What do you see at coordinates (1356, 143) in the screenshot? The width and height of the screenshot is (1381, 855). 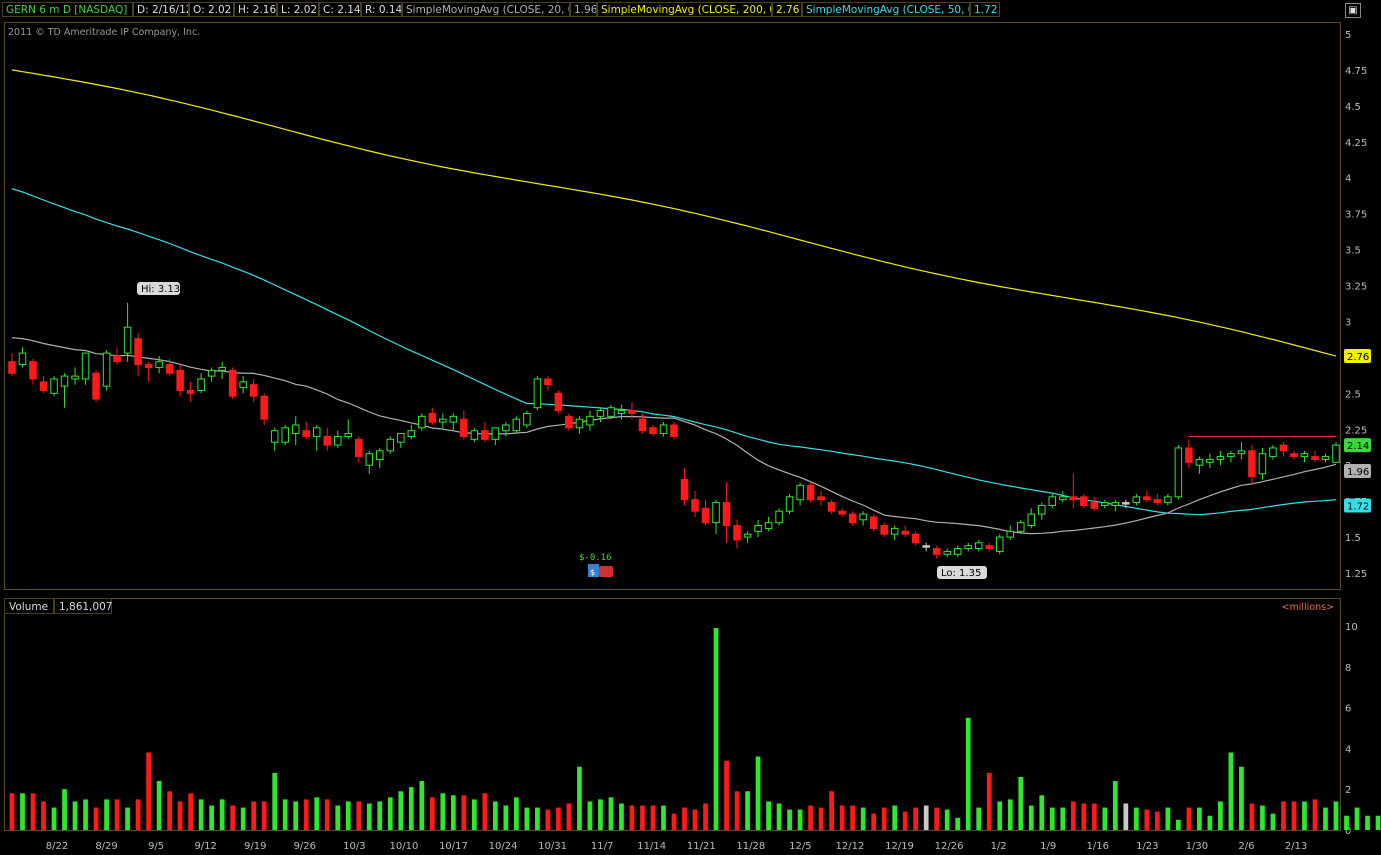 I see `price-tick-label: 4.25` at bounding box center [1356, 143].